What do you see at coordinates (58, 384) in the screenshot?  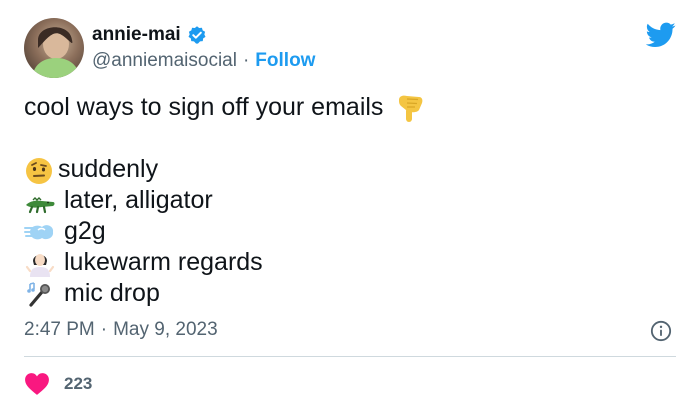 I see `like-row: 223` at bounding box center [58, 384].